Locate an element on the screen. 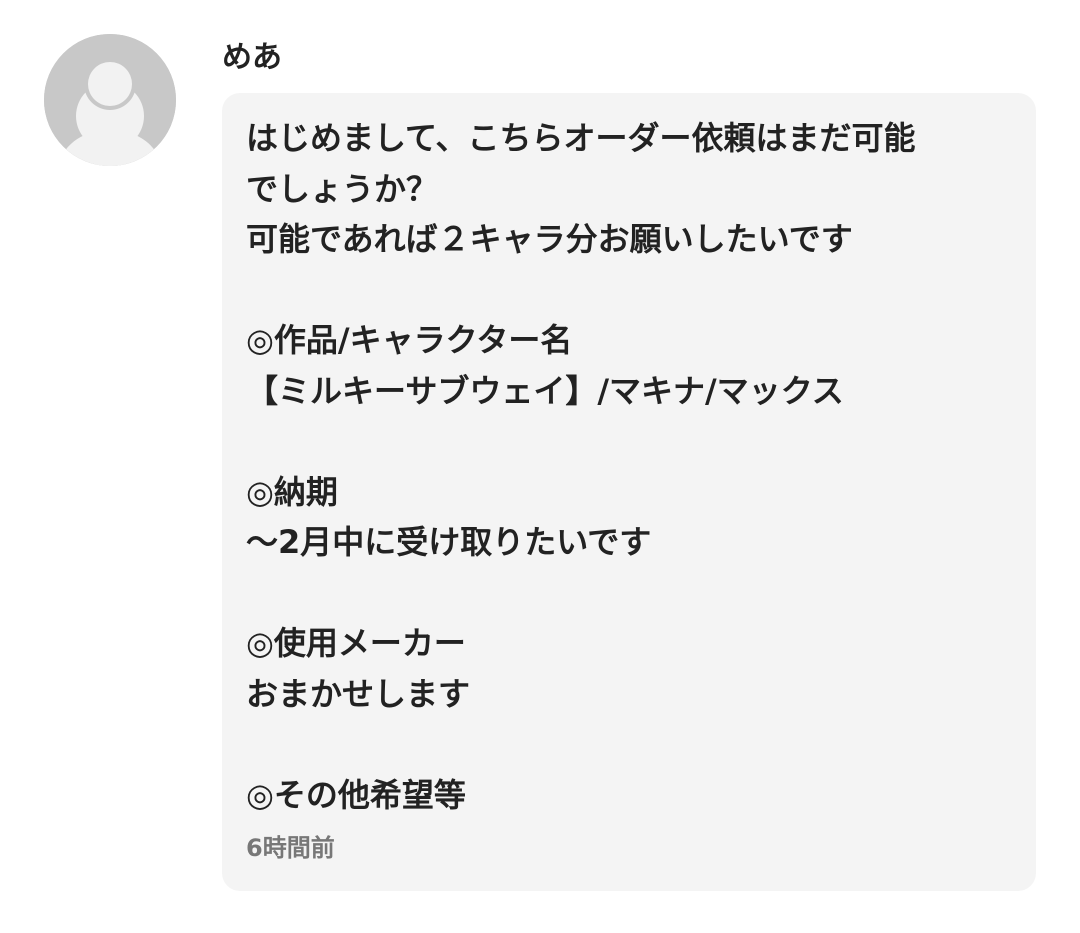  username: めあ is located at coordinates (252, 58).